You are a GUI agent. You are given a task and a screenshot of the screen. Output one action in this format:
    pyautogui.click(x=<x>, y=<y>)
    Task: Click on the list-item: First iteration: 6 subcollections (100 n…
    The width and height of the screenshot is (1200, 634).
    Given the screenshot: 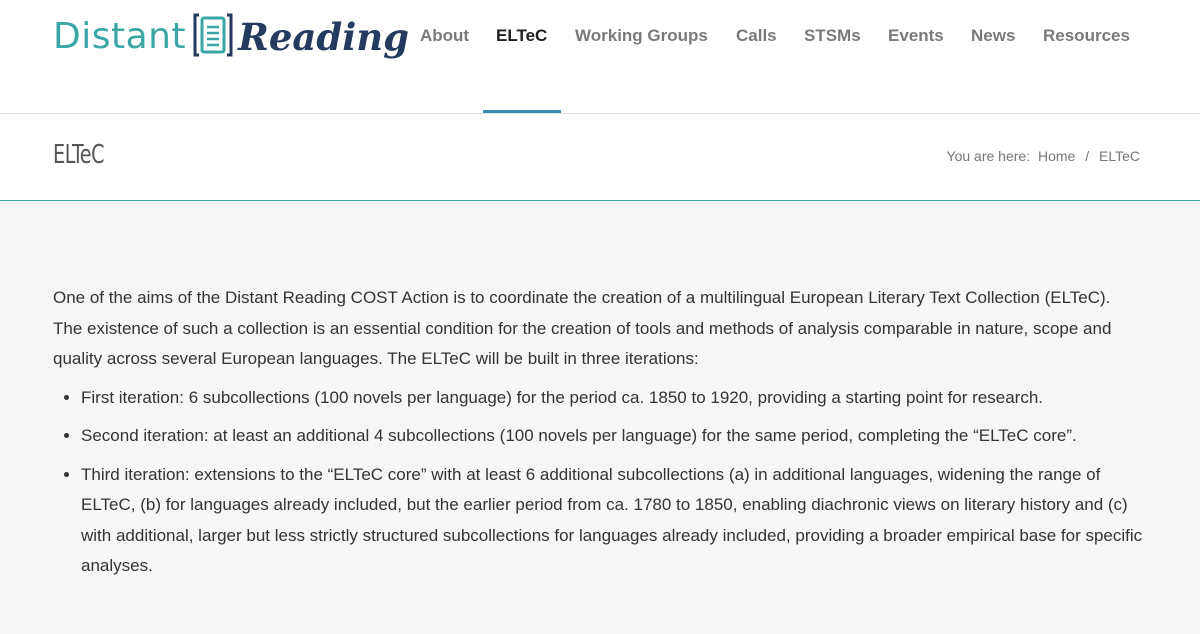 What is the action you would take?
    pyautogui.click(x=612, y=398)
    